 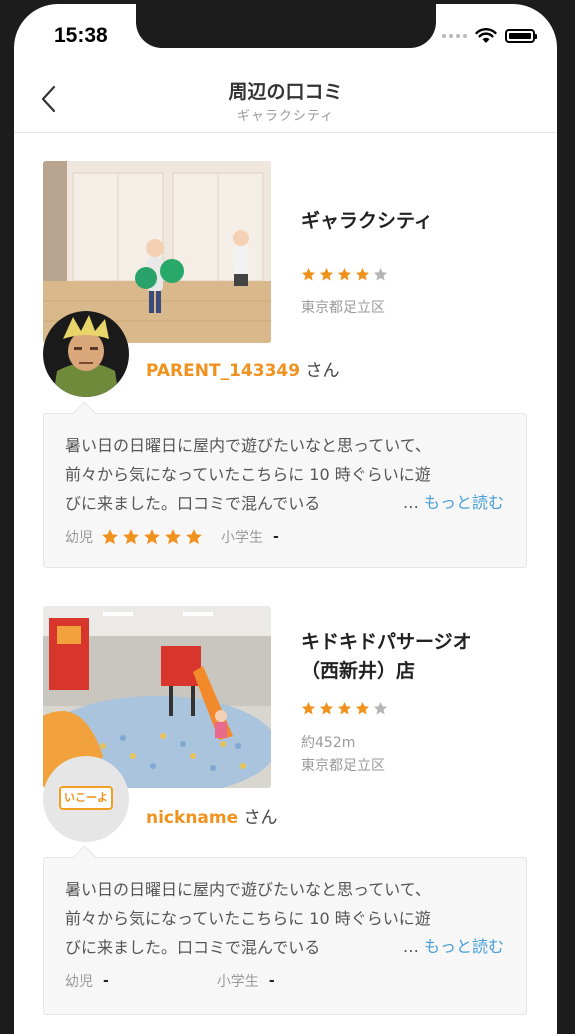 What do you see at coordinates (521, 36) in the screenshot?
I see `battery-icon` at bounding box center [521, 36].